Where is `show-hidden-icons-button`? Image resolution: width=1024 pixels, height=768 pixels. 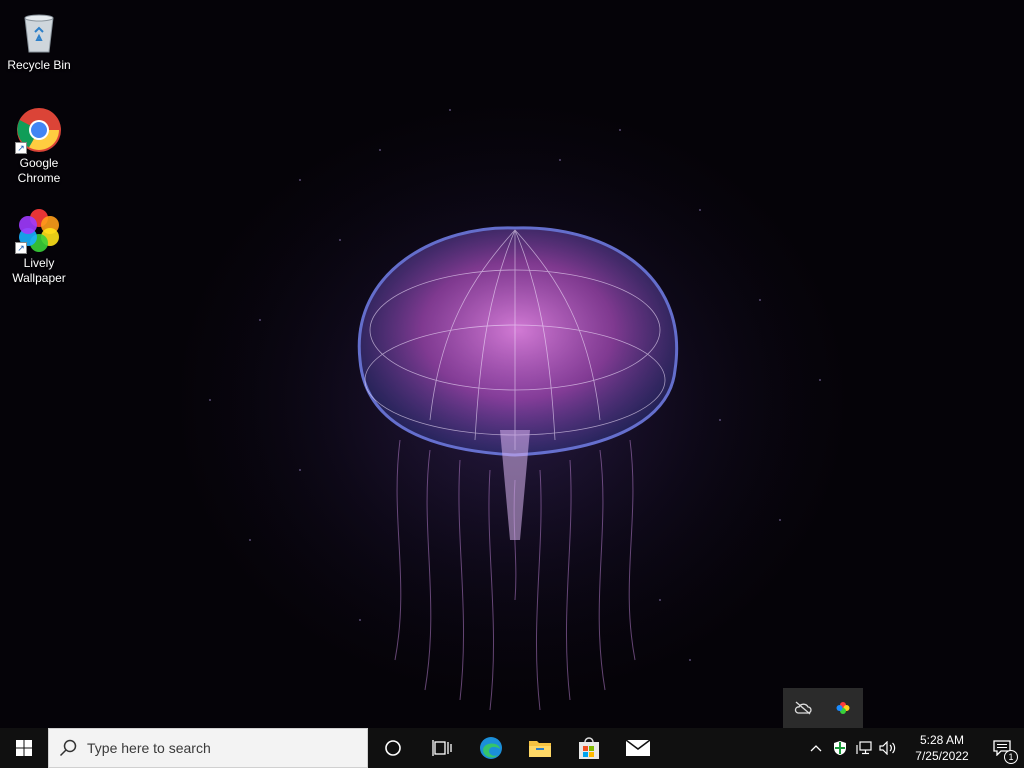 show-hidden-icons-button is located at coordinates (816, 748).